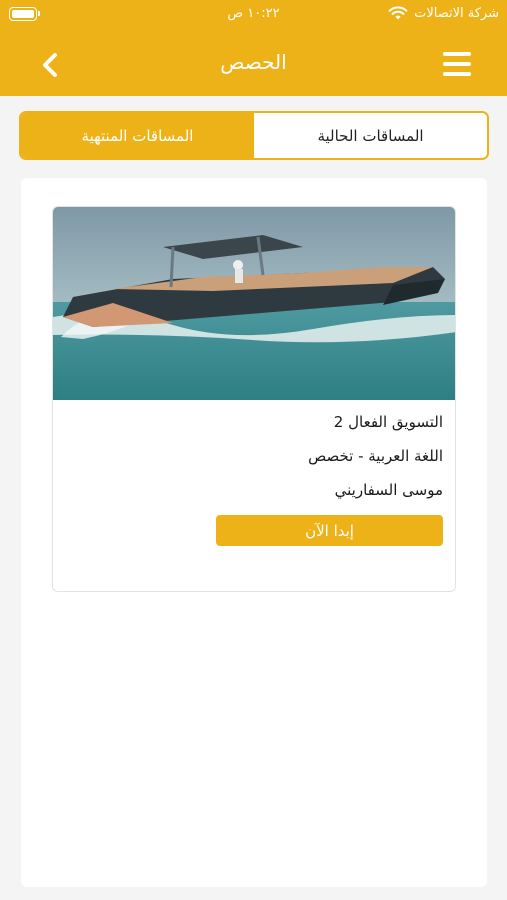  Describe the element at coordinates (253, 62) in the screenshot. I see `page-title: الحصص` at that location.